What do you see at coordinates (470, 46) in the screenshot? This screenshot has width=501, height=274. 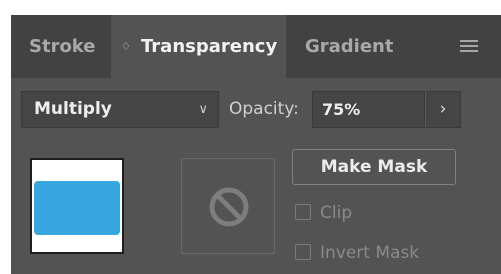 I see `panel-menu-button` at bounding box center [470, 46].